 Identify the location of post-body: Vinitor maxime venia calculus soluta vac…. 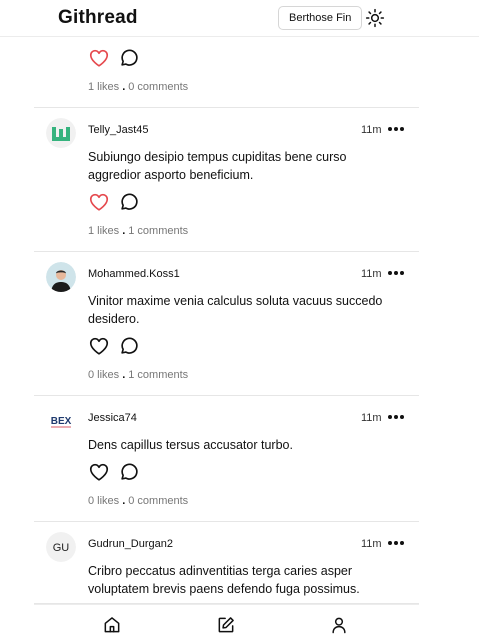
(235, 310).